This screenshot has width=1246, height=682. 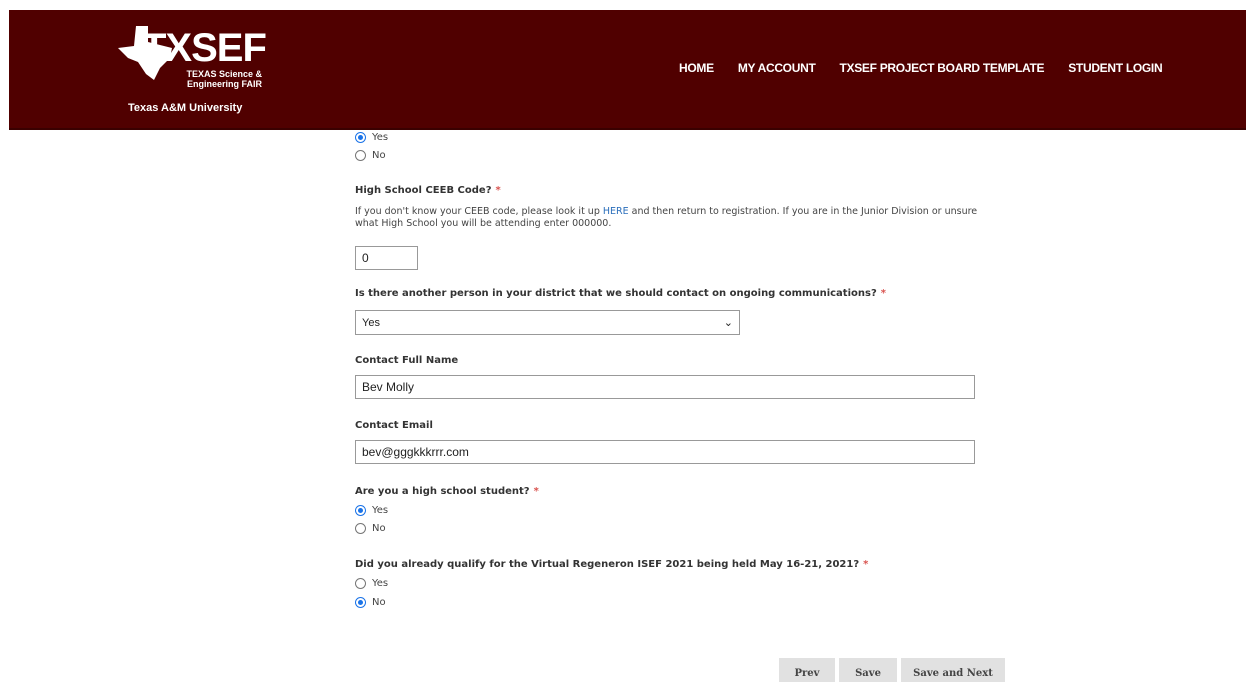 What do you see at coordinates (777, 68) in the screenshot?
I see `nav-my-account: MY ACCOUNT` at bounding box center [777, 68].